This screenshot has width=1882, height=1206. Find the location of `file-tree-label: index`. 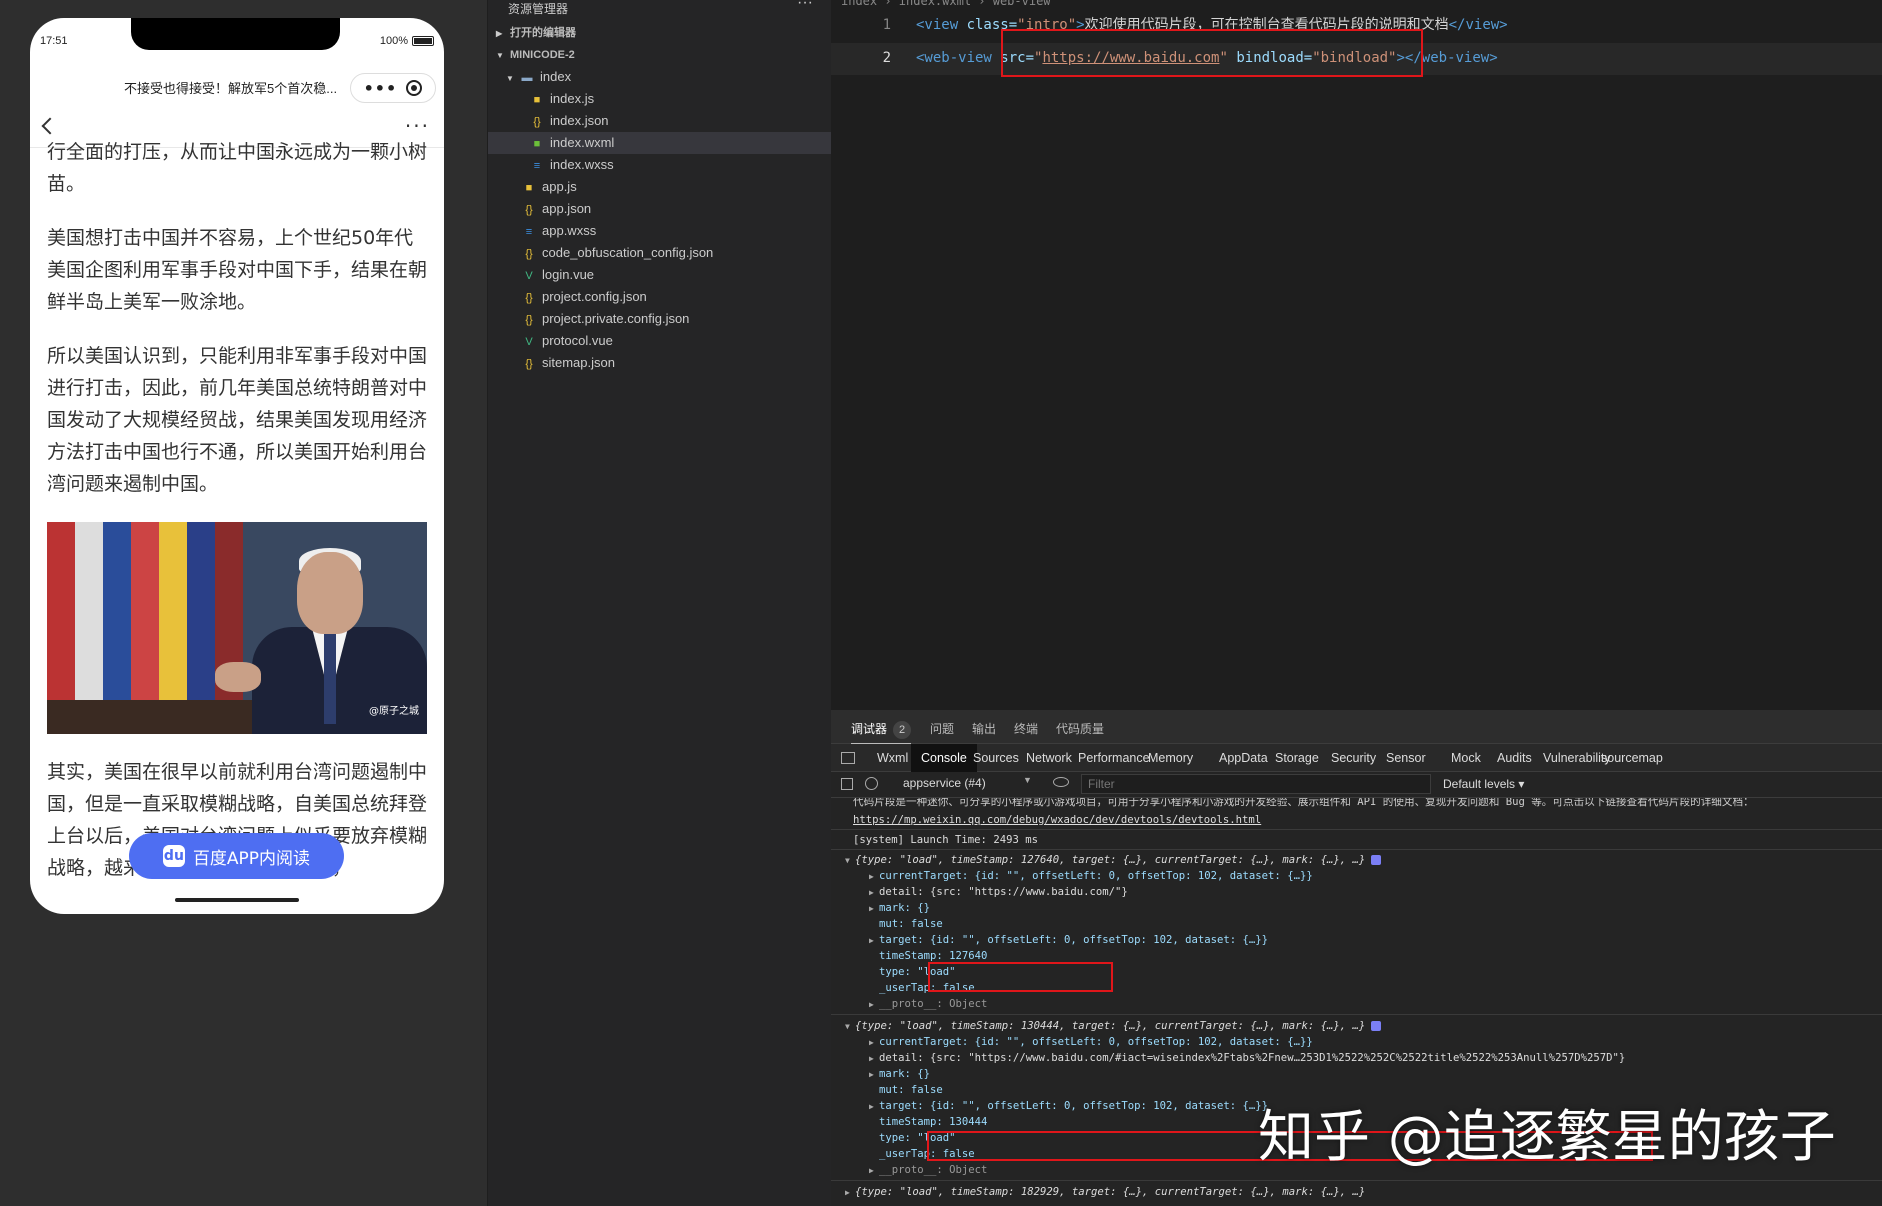

file-tree-label: index is located at coordinates (556, 76).